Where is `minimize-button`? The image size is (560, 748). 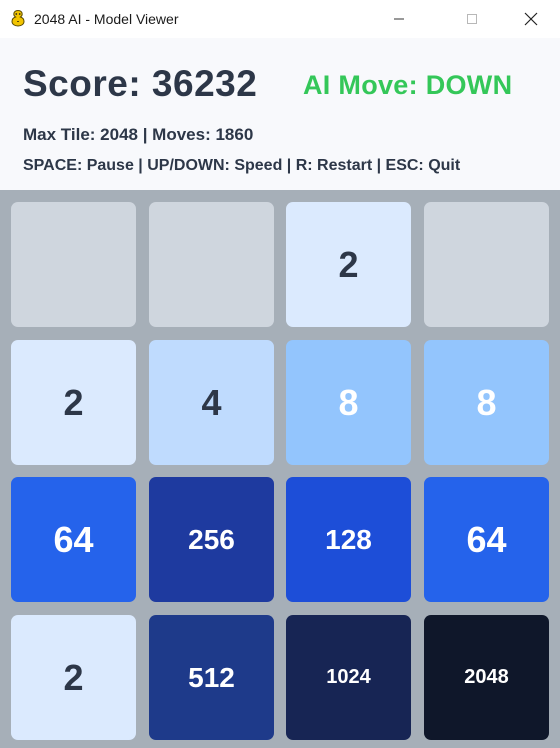 minimize-button is located at coordinates (399, 19).